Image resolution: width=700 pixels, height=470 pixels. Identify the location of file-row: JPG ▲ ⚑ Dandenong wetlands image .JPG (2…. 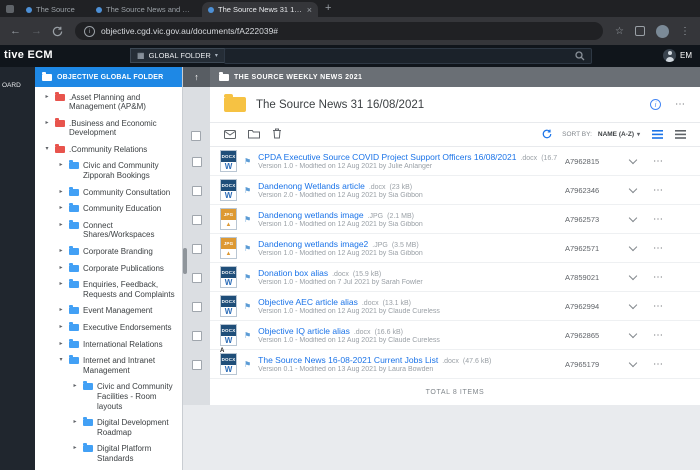
(455, 219).